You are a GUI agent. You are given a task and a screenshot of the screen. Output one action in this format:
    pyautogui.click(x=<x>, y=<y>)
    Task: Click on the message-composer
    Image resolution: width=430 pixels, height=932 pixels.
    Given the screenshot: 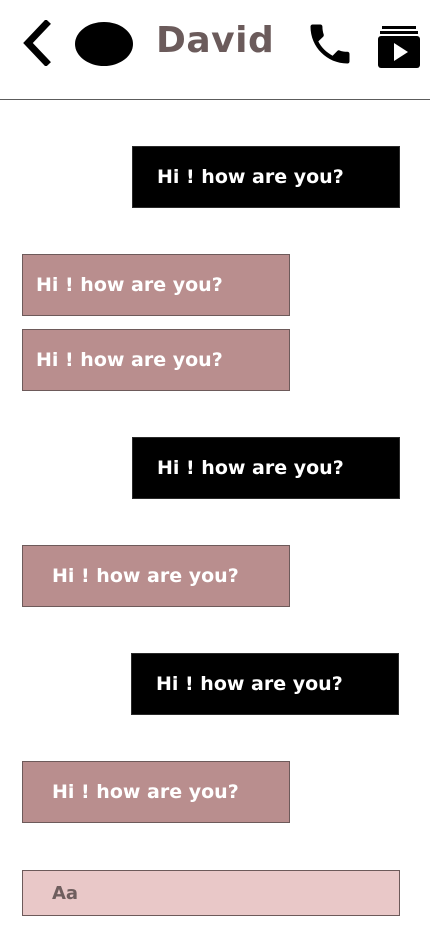 What is the action you would take?
    pyautogui.click(x=211, y=893)
    